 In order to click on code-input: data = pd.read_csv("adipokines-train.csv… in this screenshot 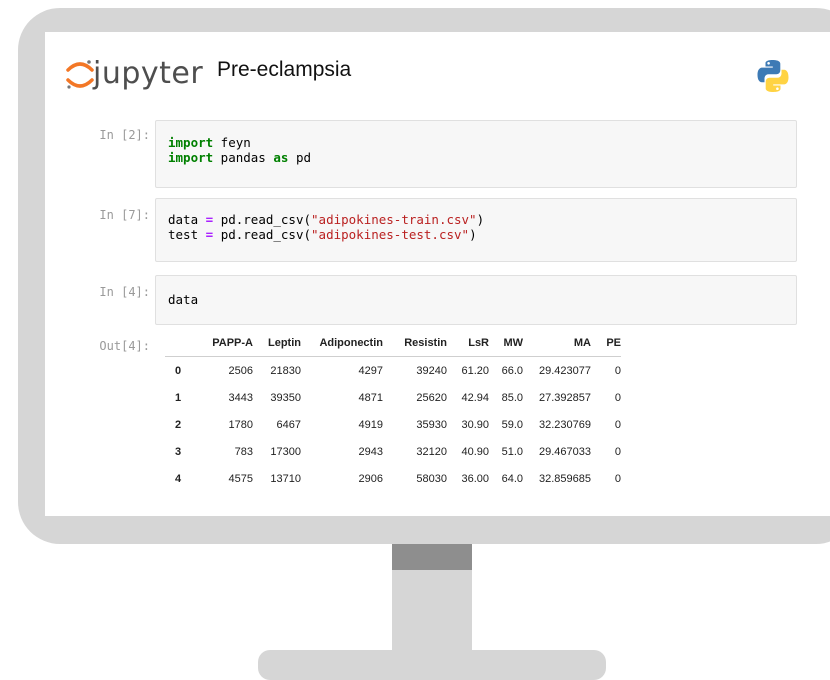, I will do `click(476, 230)`.